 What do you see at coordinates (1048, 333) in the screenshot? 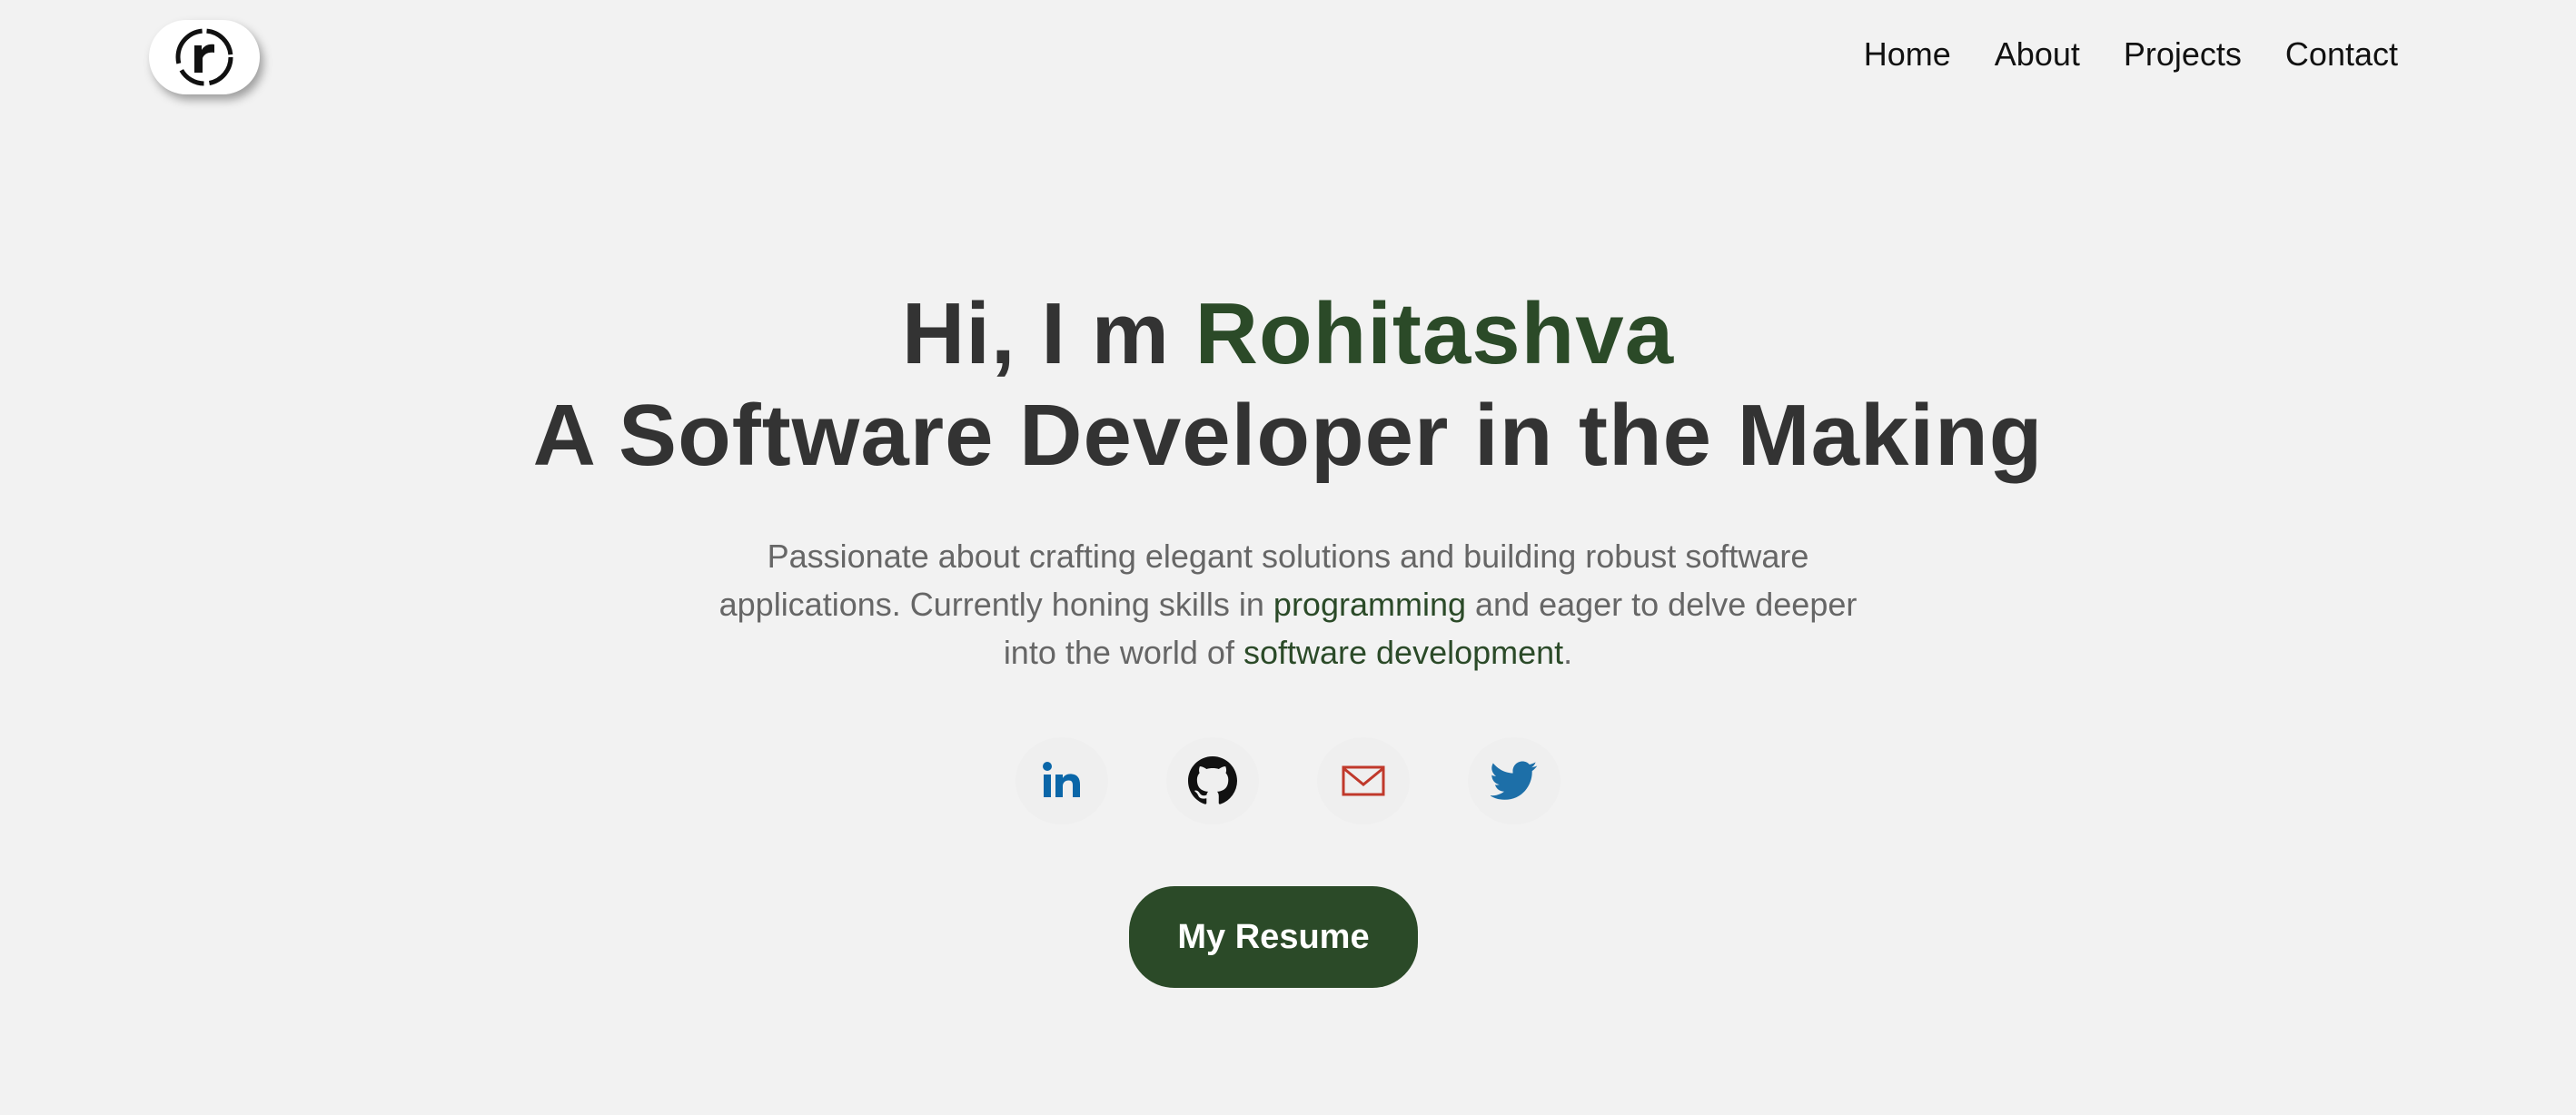
I see `greeting-prefix: Hi, I m` at bounding box center [1048, 333].